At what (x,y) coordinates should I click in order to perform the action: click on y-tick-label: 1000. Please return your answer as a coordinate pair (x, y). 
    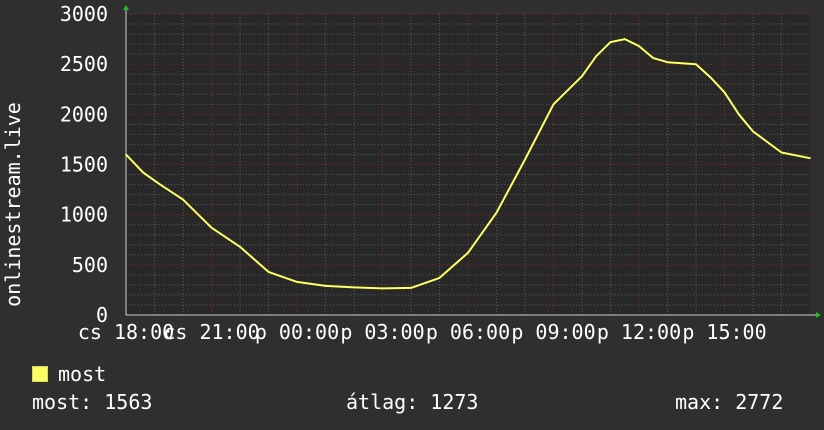
    Looking at the image, I should click on (84, 215).